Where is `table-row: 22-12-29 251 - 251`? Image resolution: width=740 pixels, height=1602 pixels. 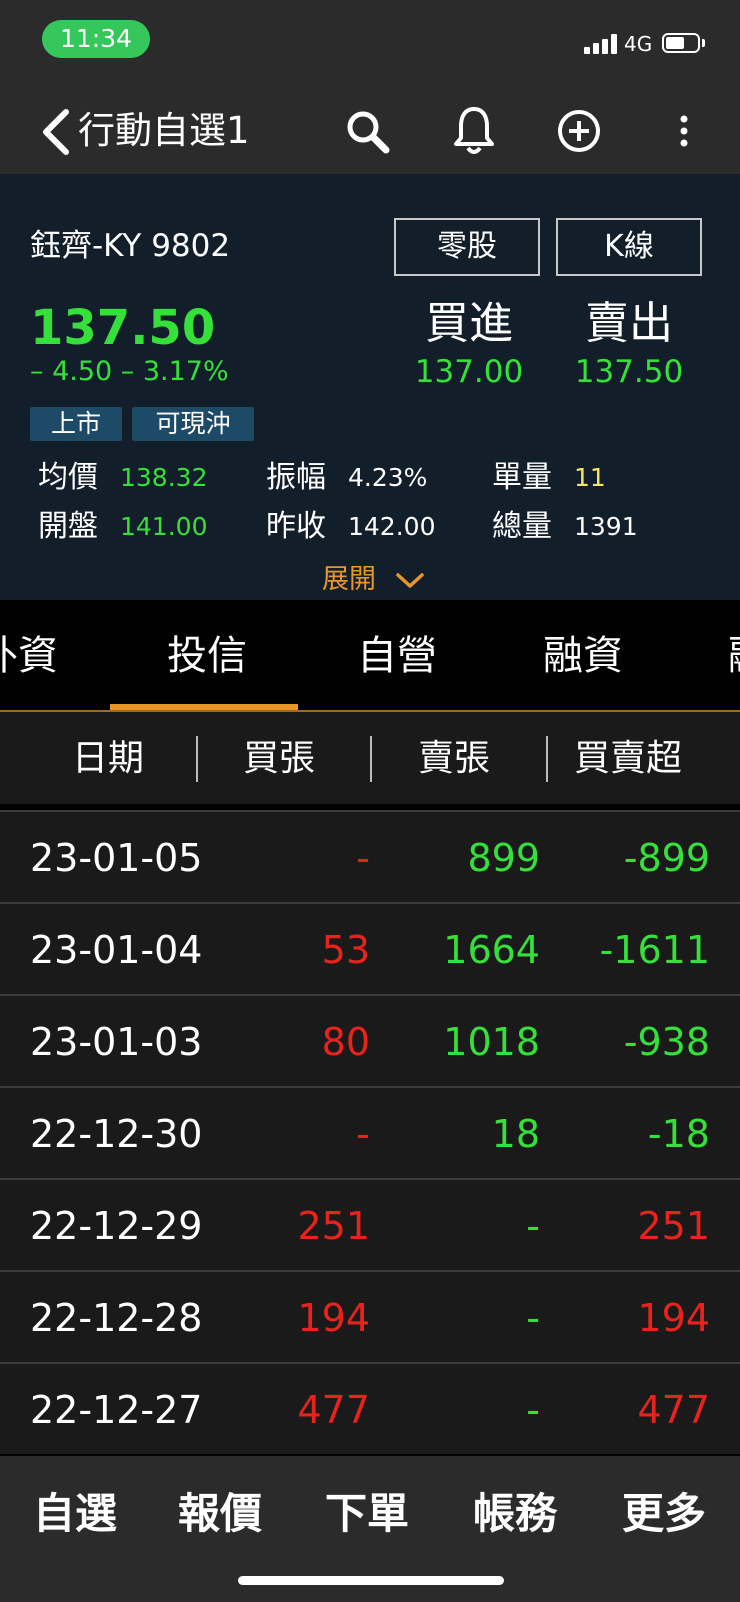 table-row: 22-12-29 251 - 251 is located at coordinates (370, 1224).